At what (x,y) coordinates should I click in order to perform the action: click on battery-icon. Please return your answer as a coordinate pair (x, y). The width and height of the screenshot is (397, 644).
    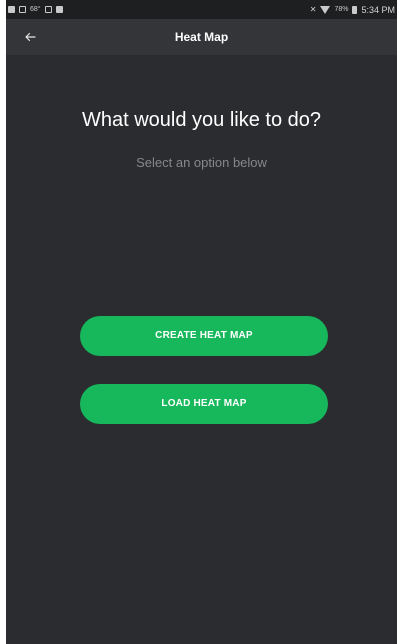
    Looking at the image, I should click on (355, 9).